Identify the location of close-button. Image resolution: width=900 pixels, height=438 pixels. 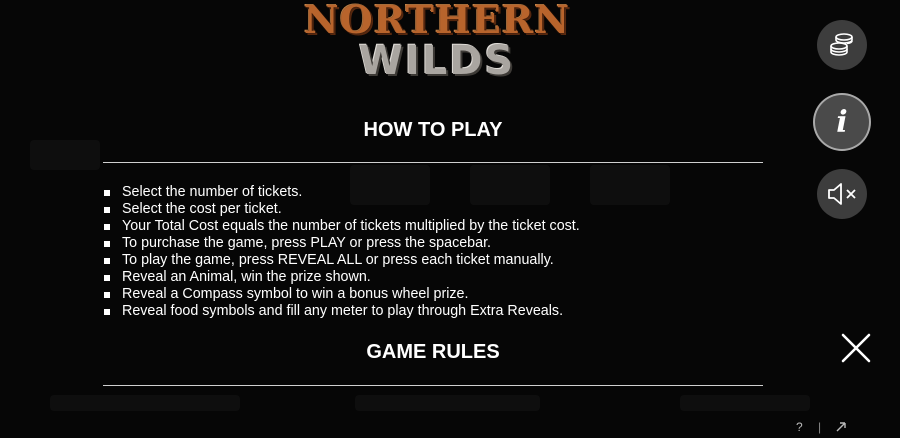
(856, 348).